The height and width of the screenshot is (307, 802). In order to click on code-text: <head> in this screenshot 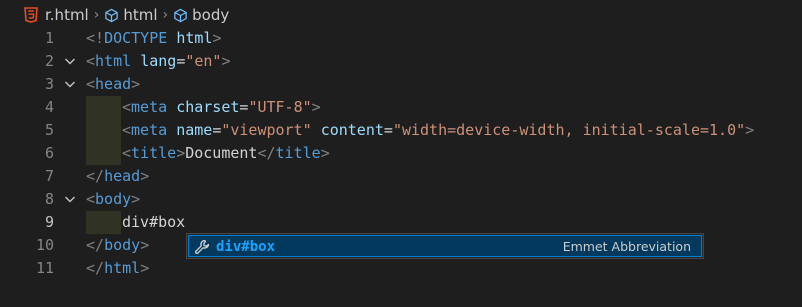, I will do `click(113, 84)`.